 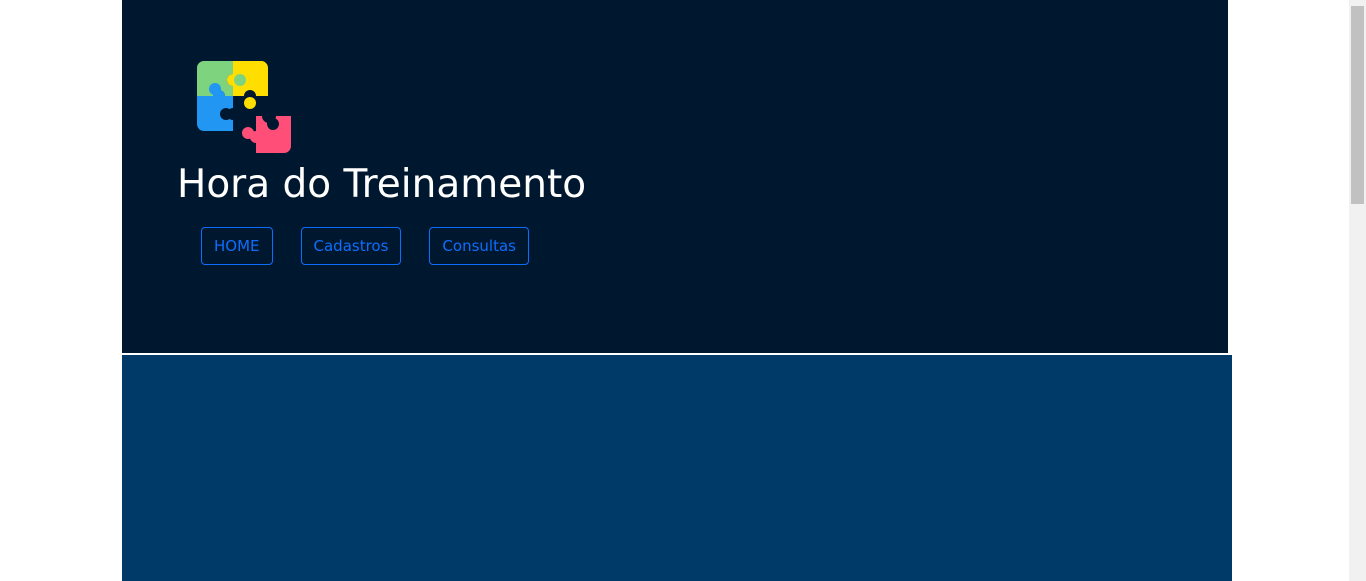 What do you see at coordinates (237, 246) in the screenshot?
I see `home-button: HOME` at bounding box center [237, 246].